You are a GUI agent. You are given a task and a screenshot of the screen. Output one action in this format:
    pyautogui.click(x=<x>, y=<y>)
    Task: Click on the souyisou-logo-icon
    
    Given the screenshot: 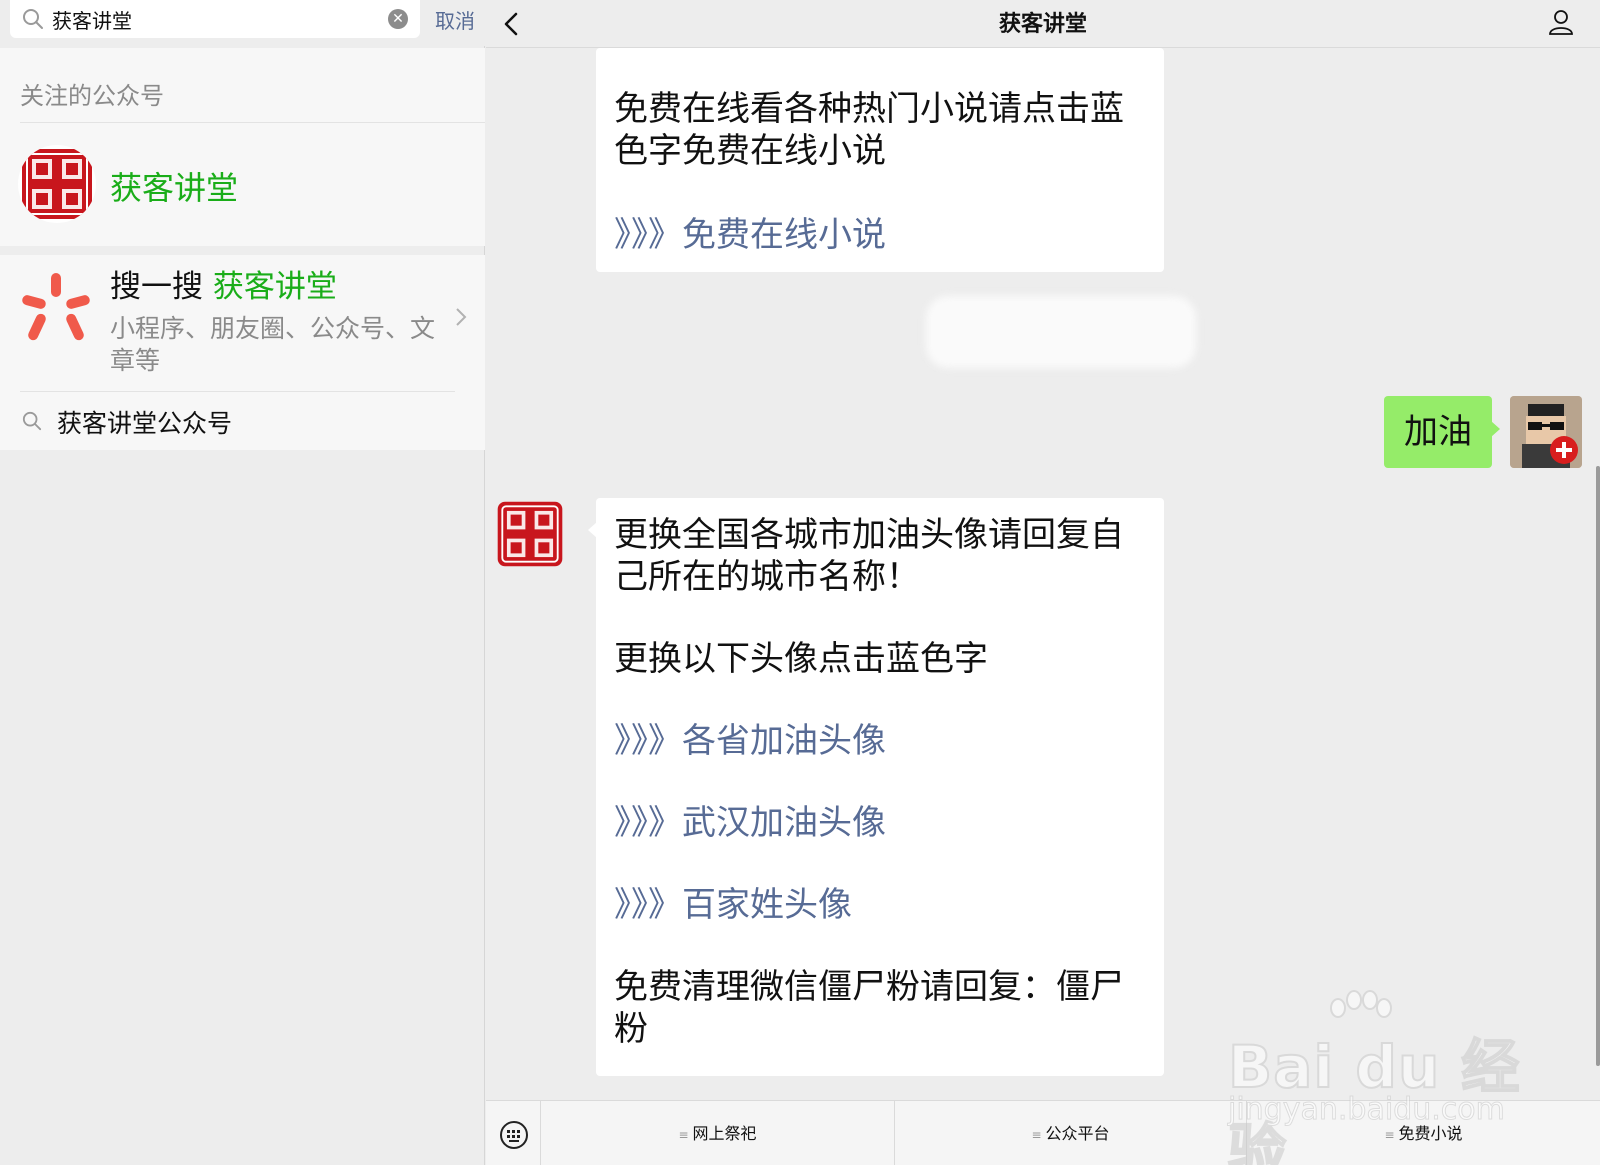 What is the action you would take?
    pyautogui.click(x=56, y=309)
    